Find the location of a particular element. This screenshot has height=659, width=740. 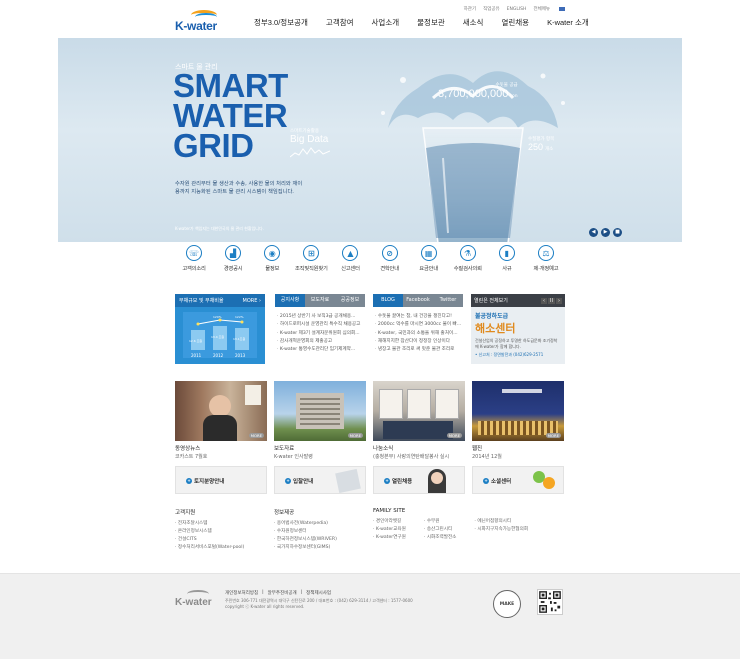

link-item: 수무원 is located at coordinates (440, 522).